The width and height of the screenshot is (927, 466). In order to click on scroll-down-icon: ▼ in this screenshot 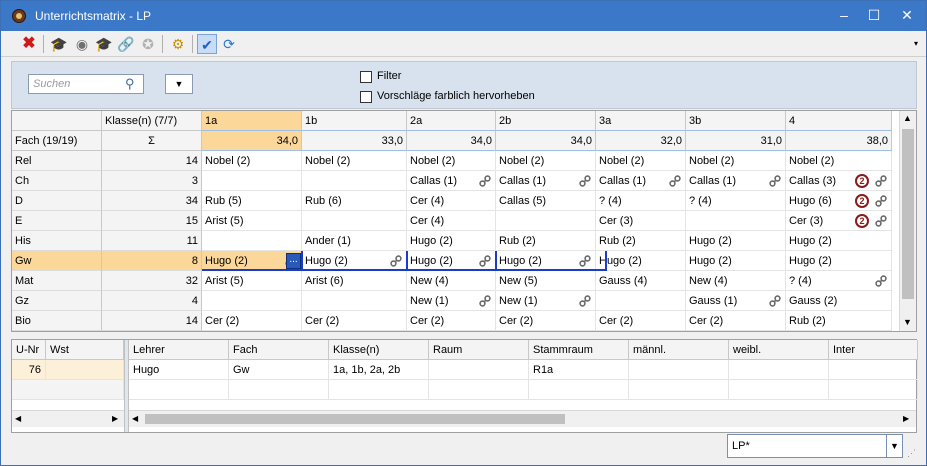, I will do `click(907, 322)`.